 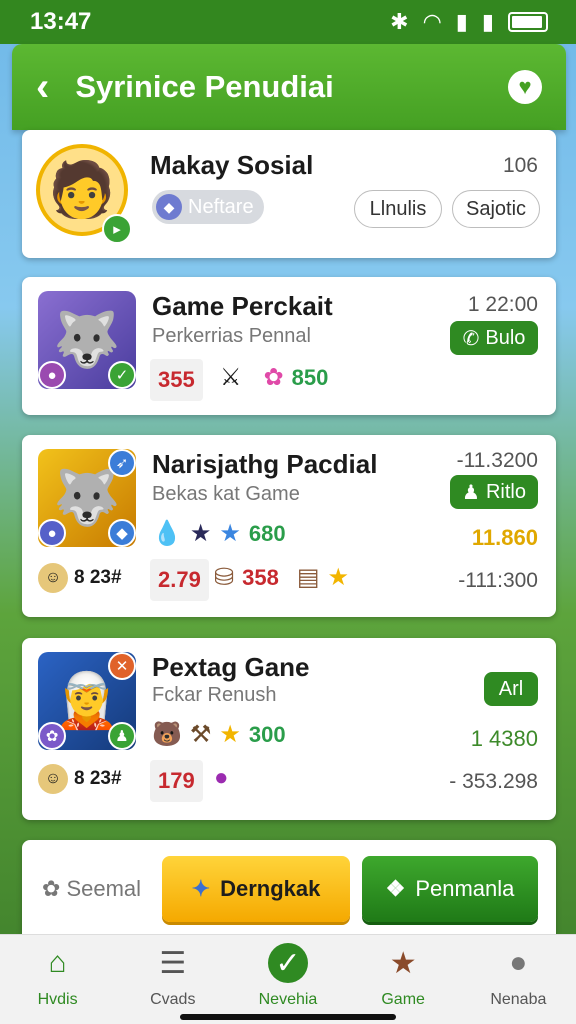 What do you see at coordinates (122, 533) in the screenshot?
I see `shield-badge-icon: ◆` at bounding box center [122, 533].